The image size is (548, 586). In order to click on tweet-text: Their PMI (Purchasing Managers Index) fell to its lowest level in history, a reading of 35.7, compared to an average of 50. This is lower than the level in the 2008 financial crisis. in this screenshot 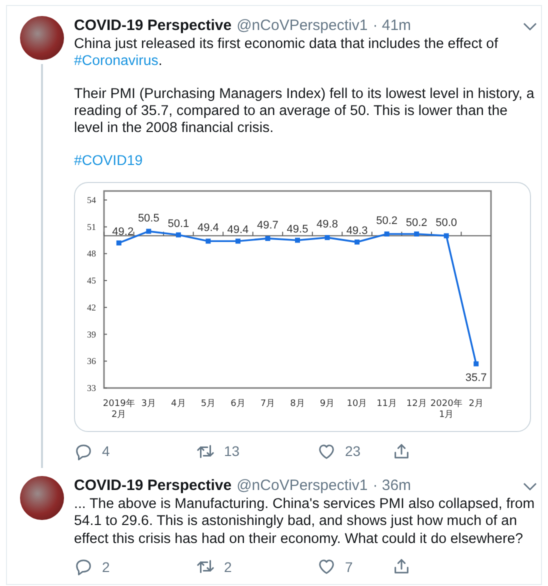, I will do `click(305, 112)`.